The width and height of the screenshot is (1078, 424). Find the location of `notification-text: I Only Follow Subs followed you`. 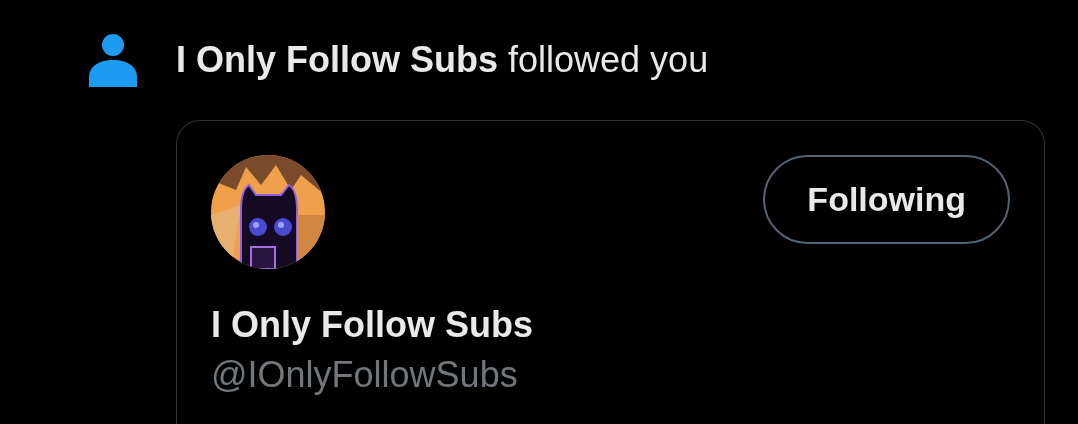

notification-text: I Only Follow Subs followed you is located at coordinates (442, 60).